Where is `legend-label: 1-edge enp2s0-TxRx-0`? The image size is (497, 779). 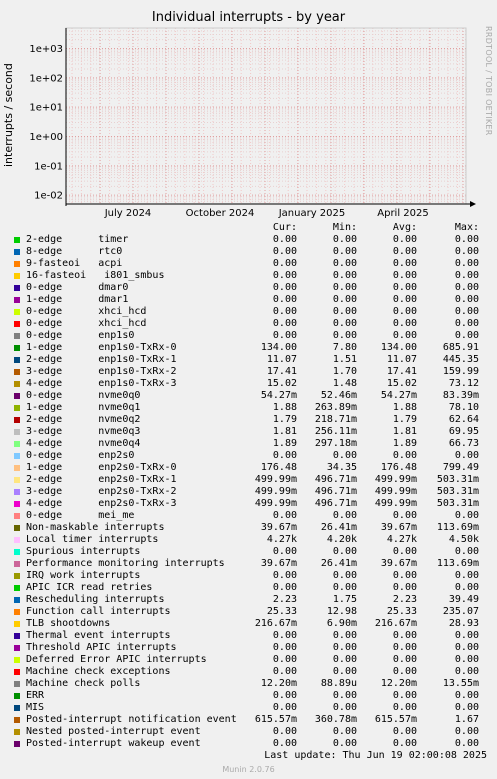
legend-label: 1-edge enp2s0-TxRx-0 is located at coordinates (101, 467).